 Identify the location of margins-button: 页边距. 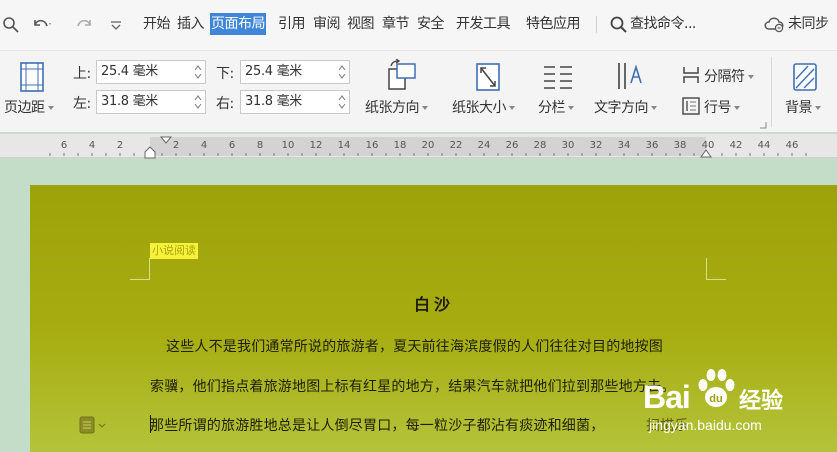
(29, 107).